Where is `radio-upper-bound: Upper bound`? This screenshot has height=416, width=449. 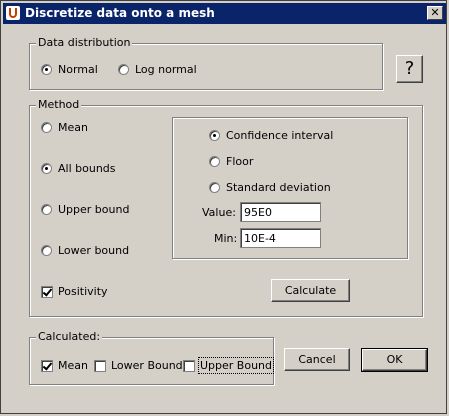 radio-upper-bound: Upper bound is located at coordinates (85, 209).